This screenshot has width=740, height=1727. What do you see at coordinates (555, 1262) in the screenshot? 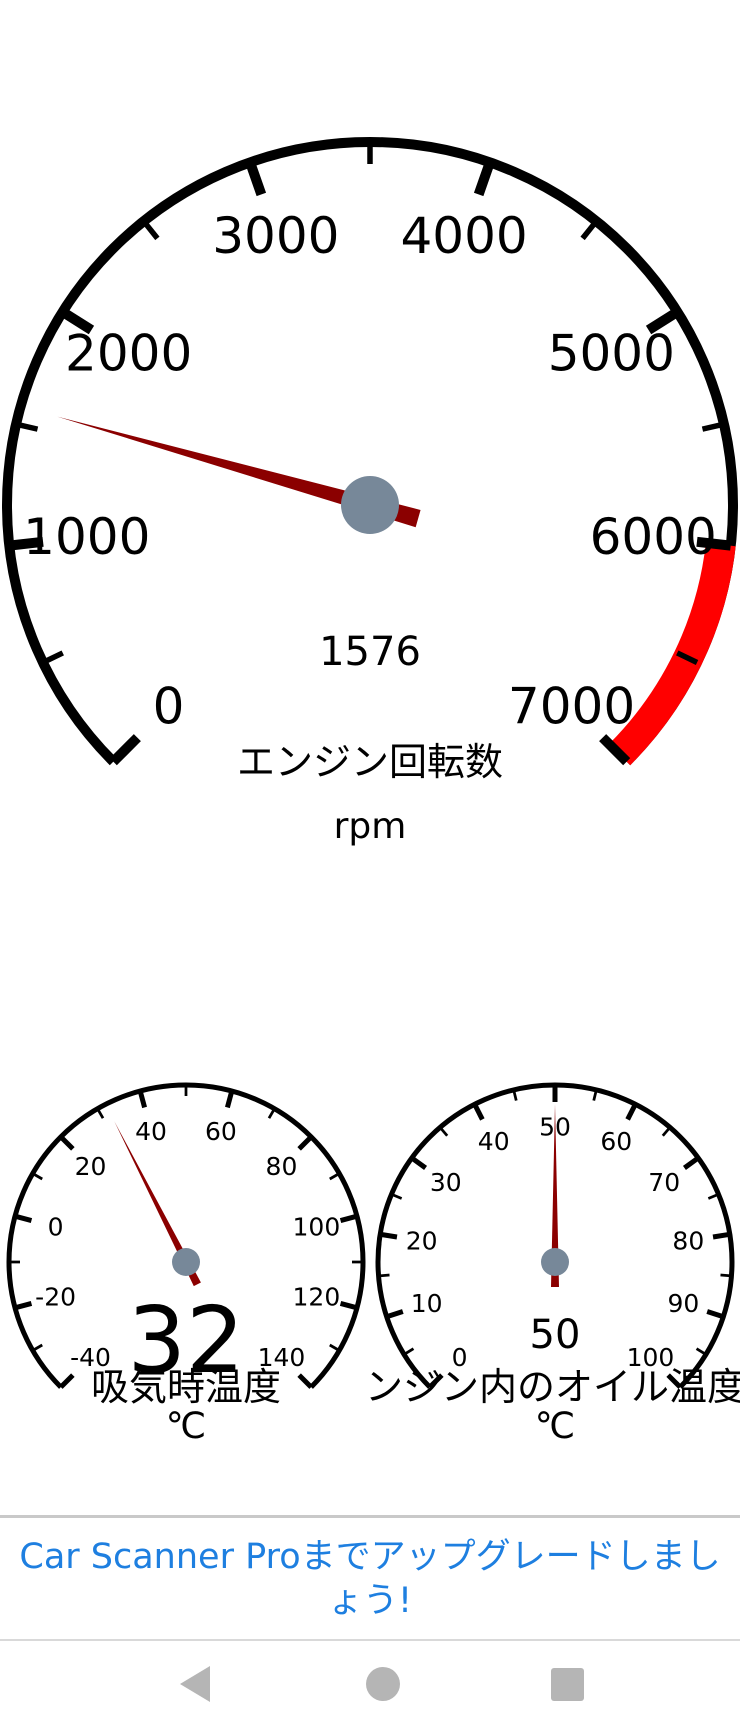
I see `oil-temp-needle-hub` at bounding box center [555, 1262].